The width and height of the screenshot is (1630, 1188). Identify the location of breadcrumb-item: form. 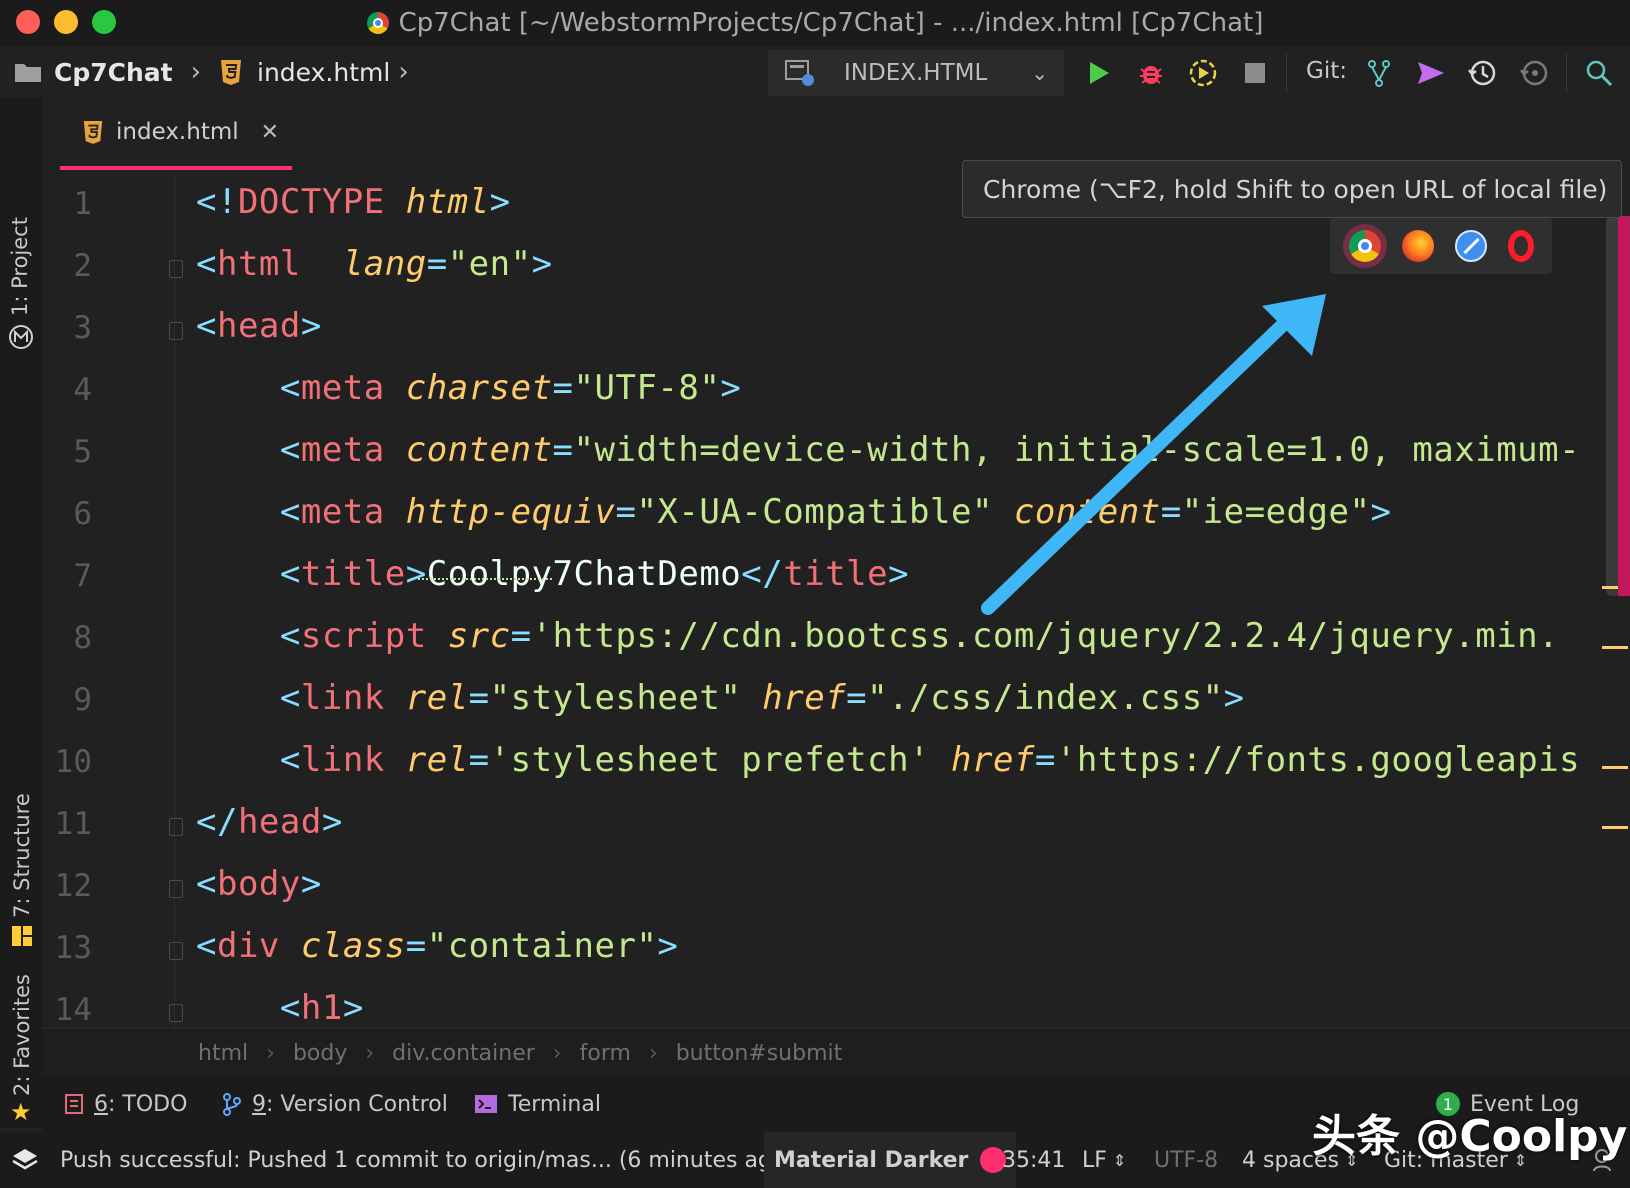
(605, 1053).